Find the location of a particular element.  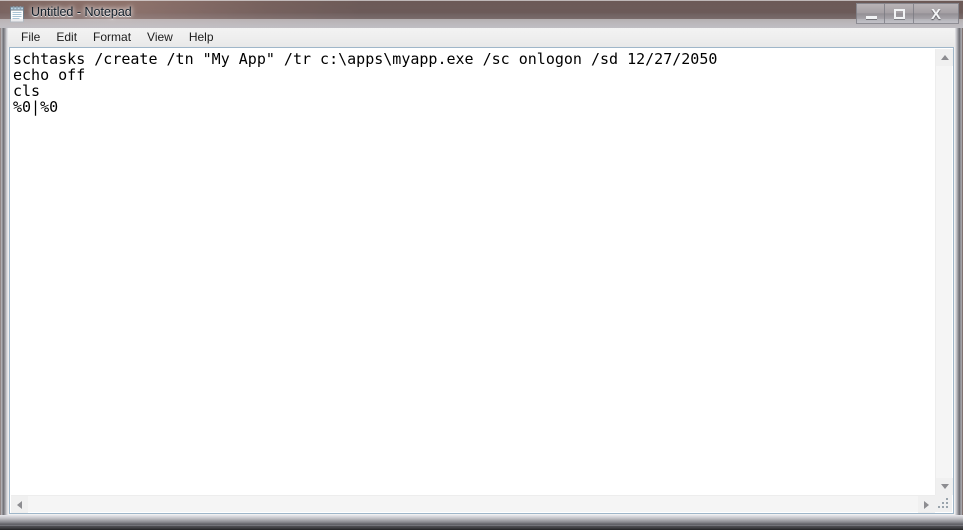

scroll-down-button is located at coordinates (944, 486).